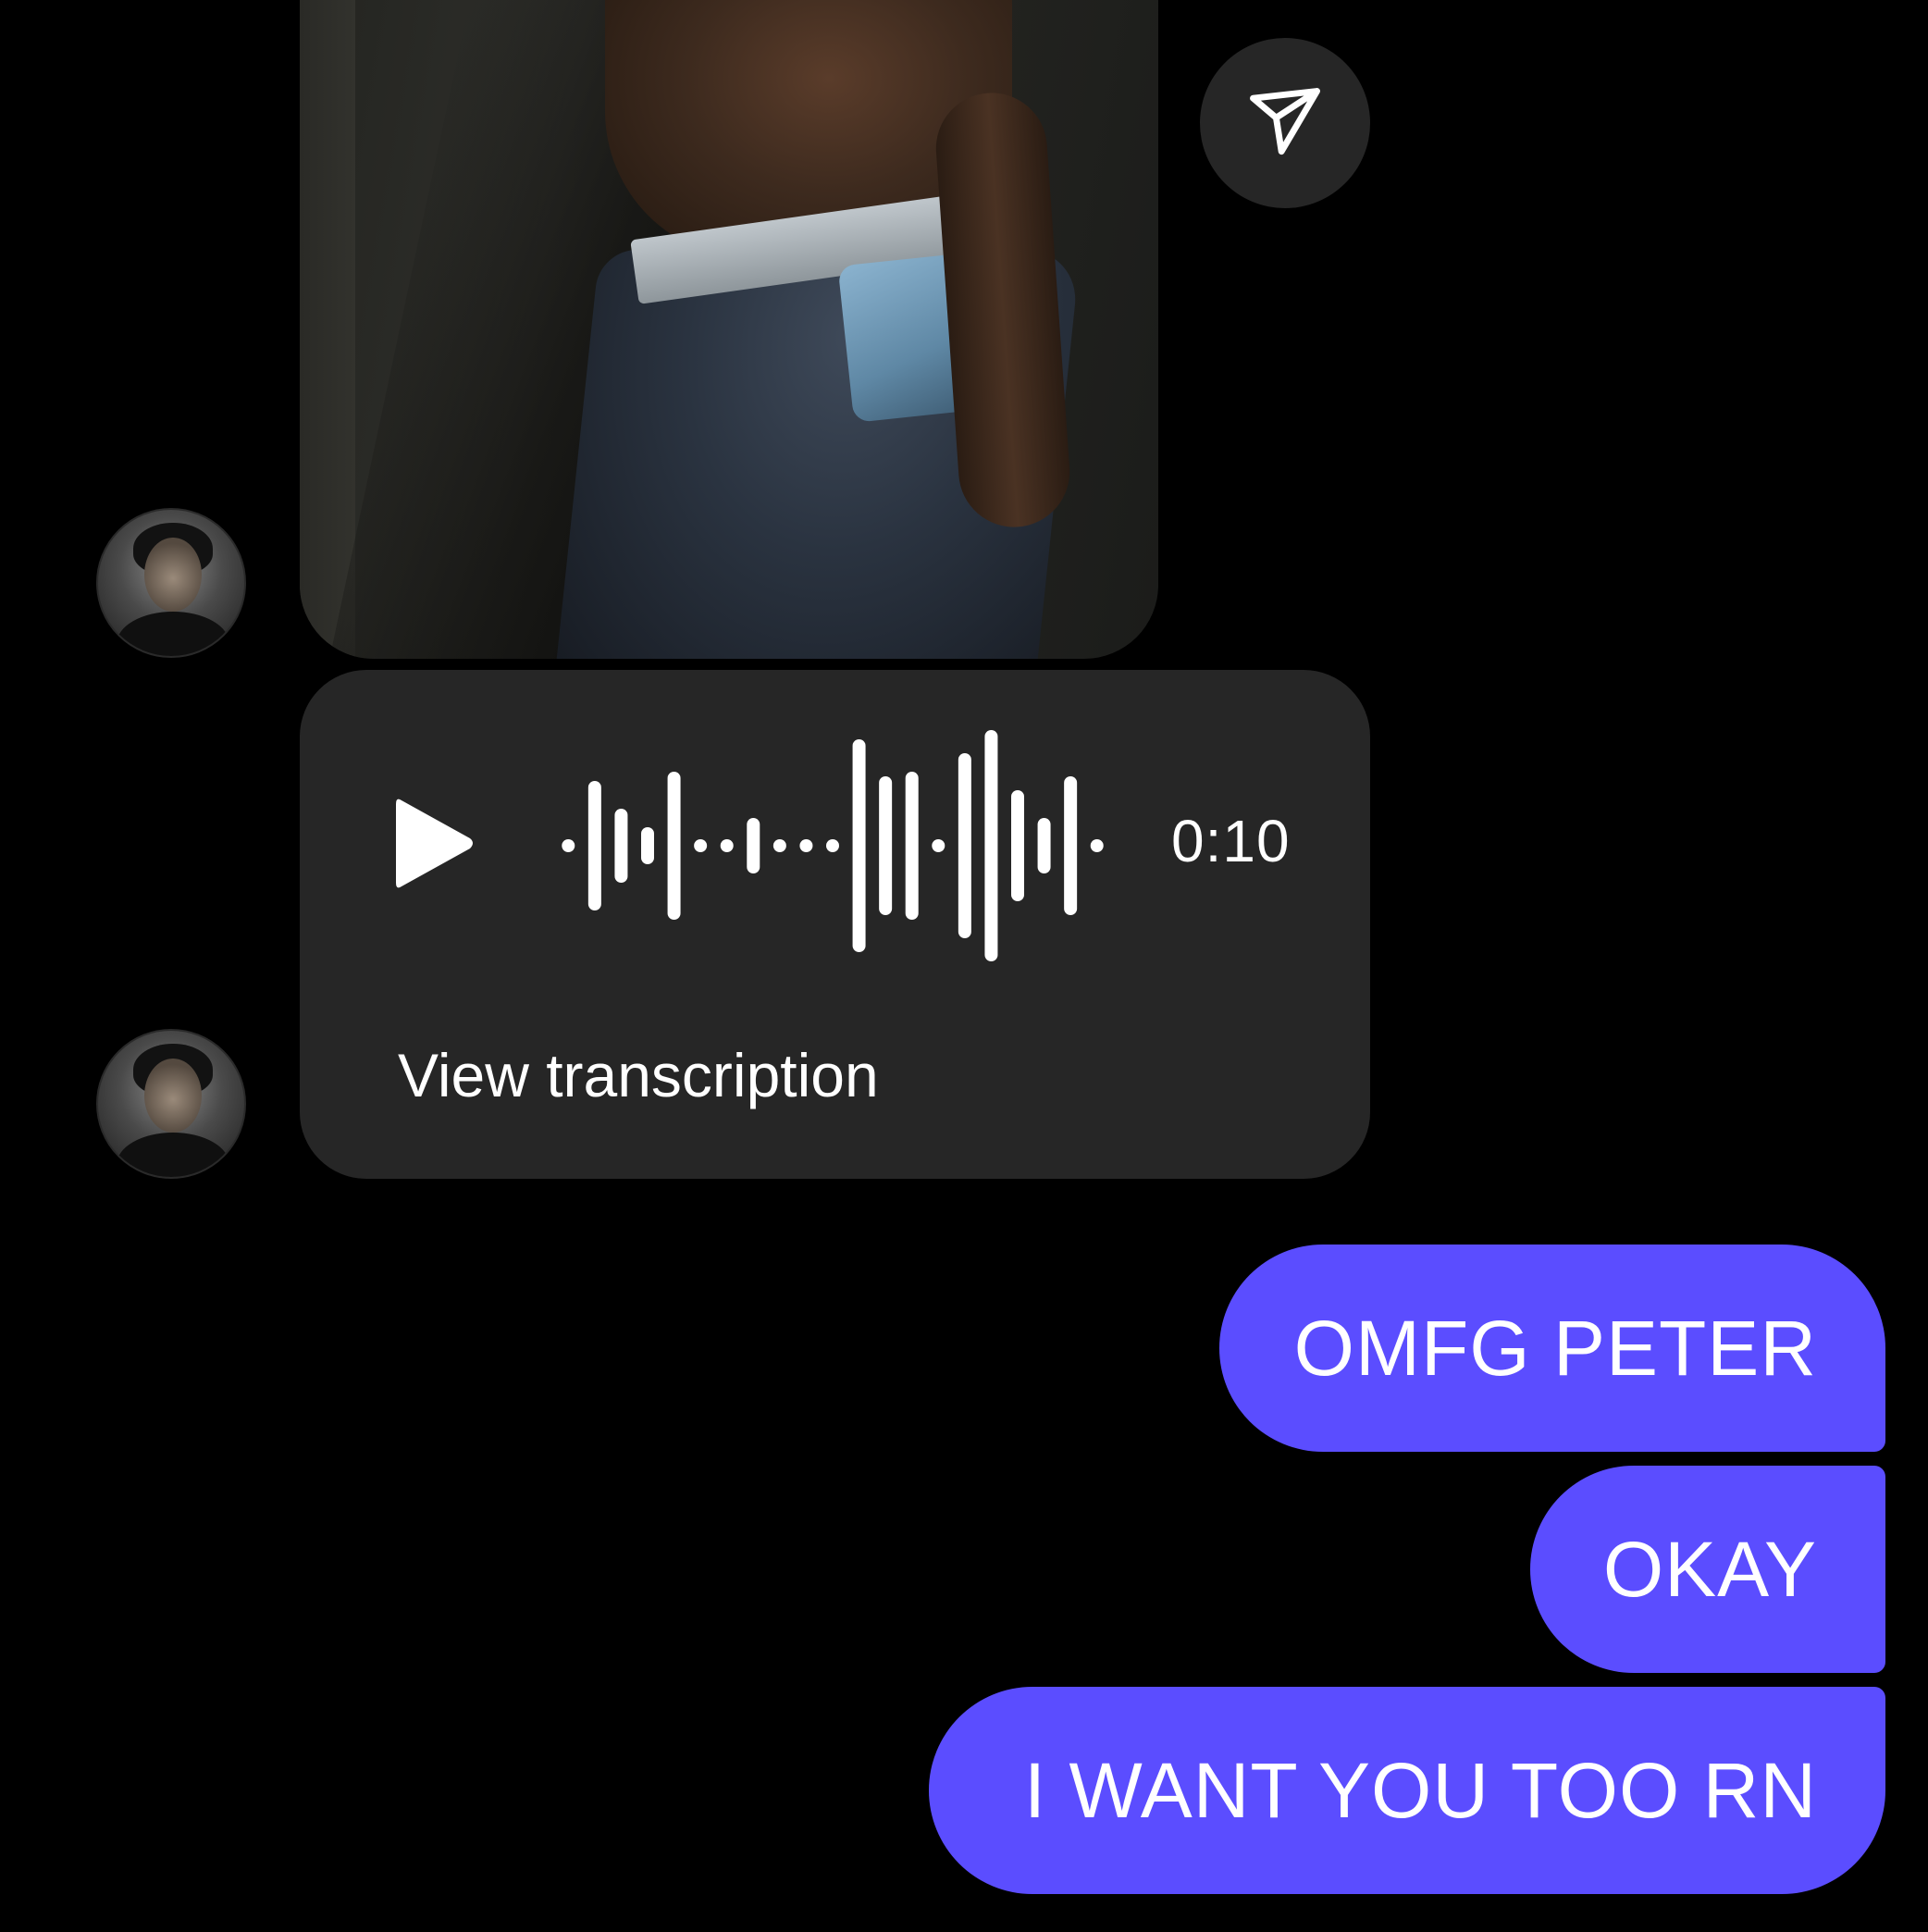 The width and height of the screenshot is (1928, 1932). Describe the element at coordinates (1231, 841) in the screenshot. I see `voice-duration: 0:10` at that location.